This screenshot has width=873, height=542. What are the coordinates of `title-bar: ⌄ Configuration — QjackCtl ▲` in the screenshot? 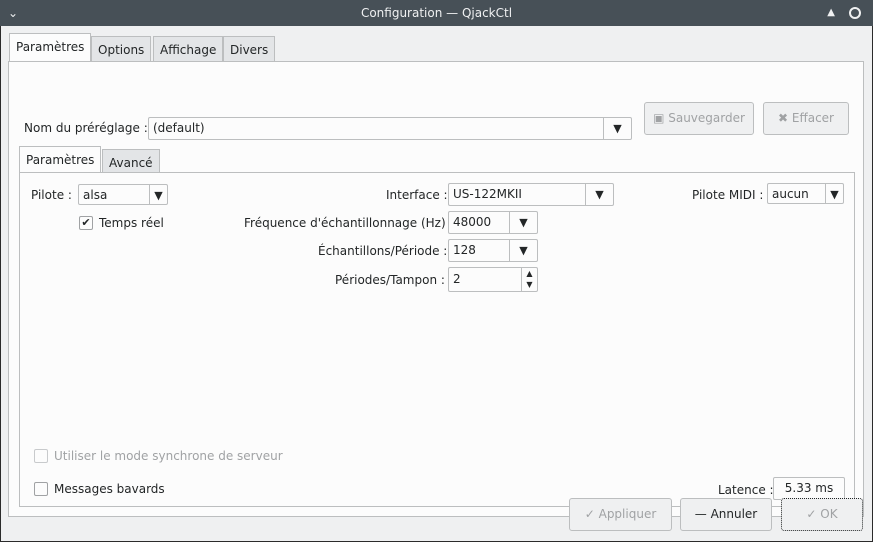 It's located at (436, 13).